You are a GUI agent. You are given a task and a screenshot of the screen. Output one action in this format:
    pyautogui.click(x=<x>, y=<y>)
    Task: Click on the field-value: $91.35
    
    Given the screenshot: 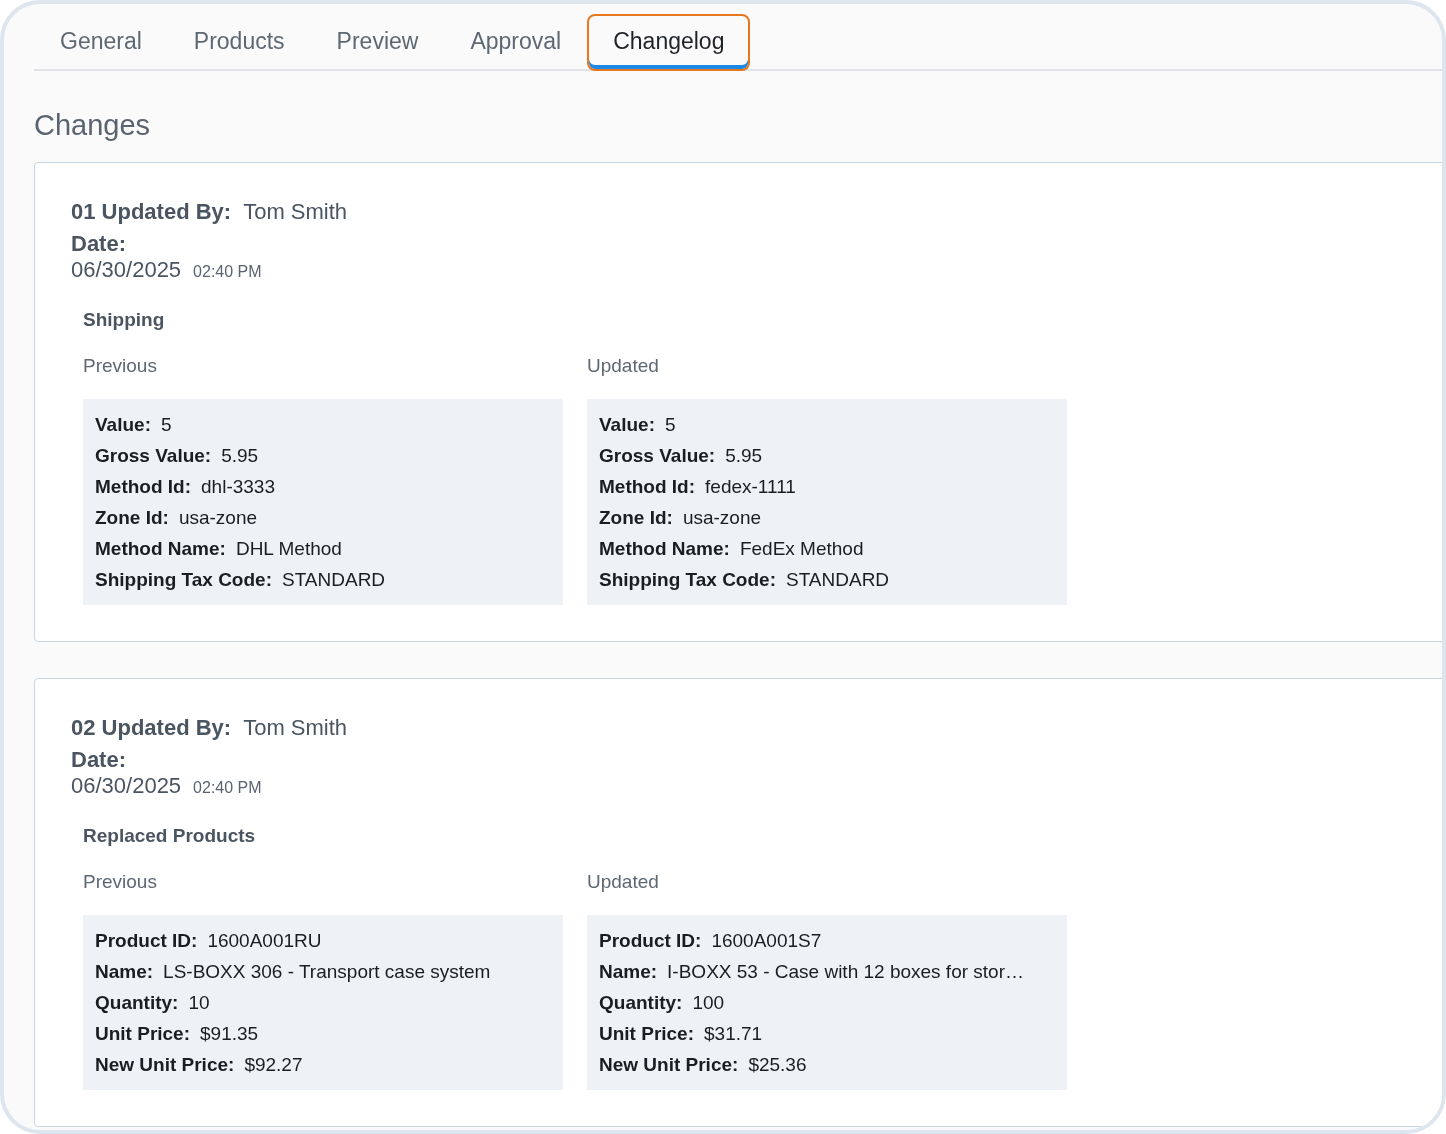 What is the action you would take?
    pyautogui.click(x=229, y=1034)
    